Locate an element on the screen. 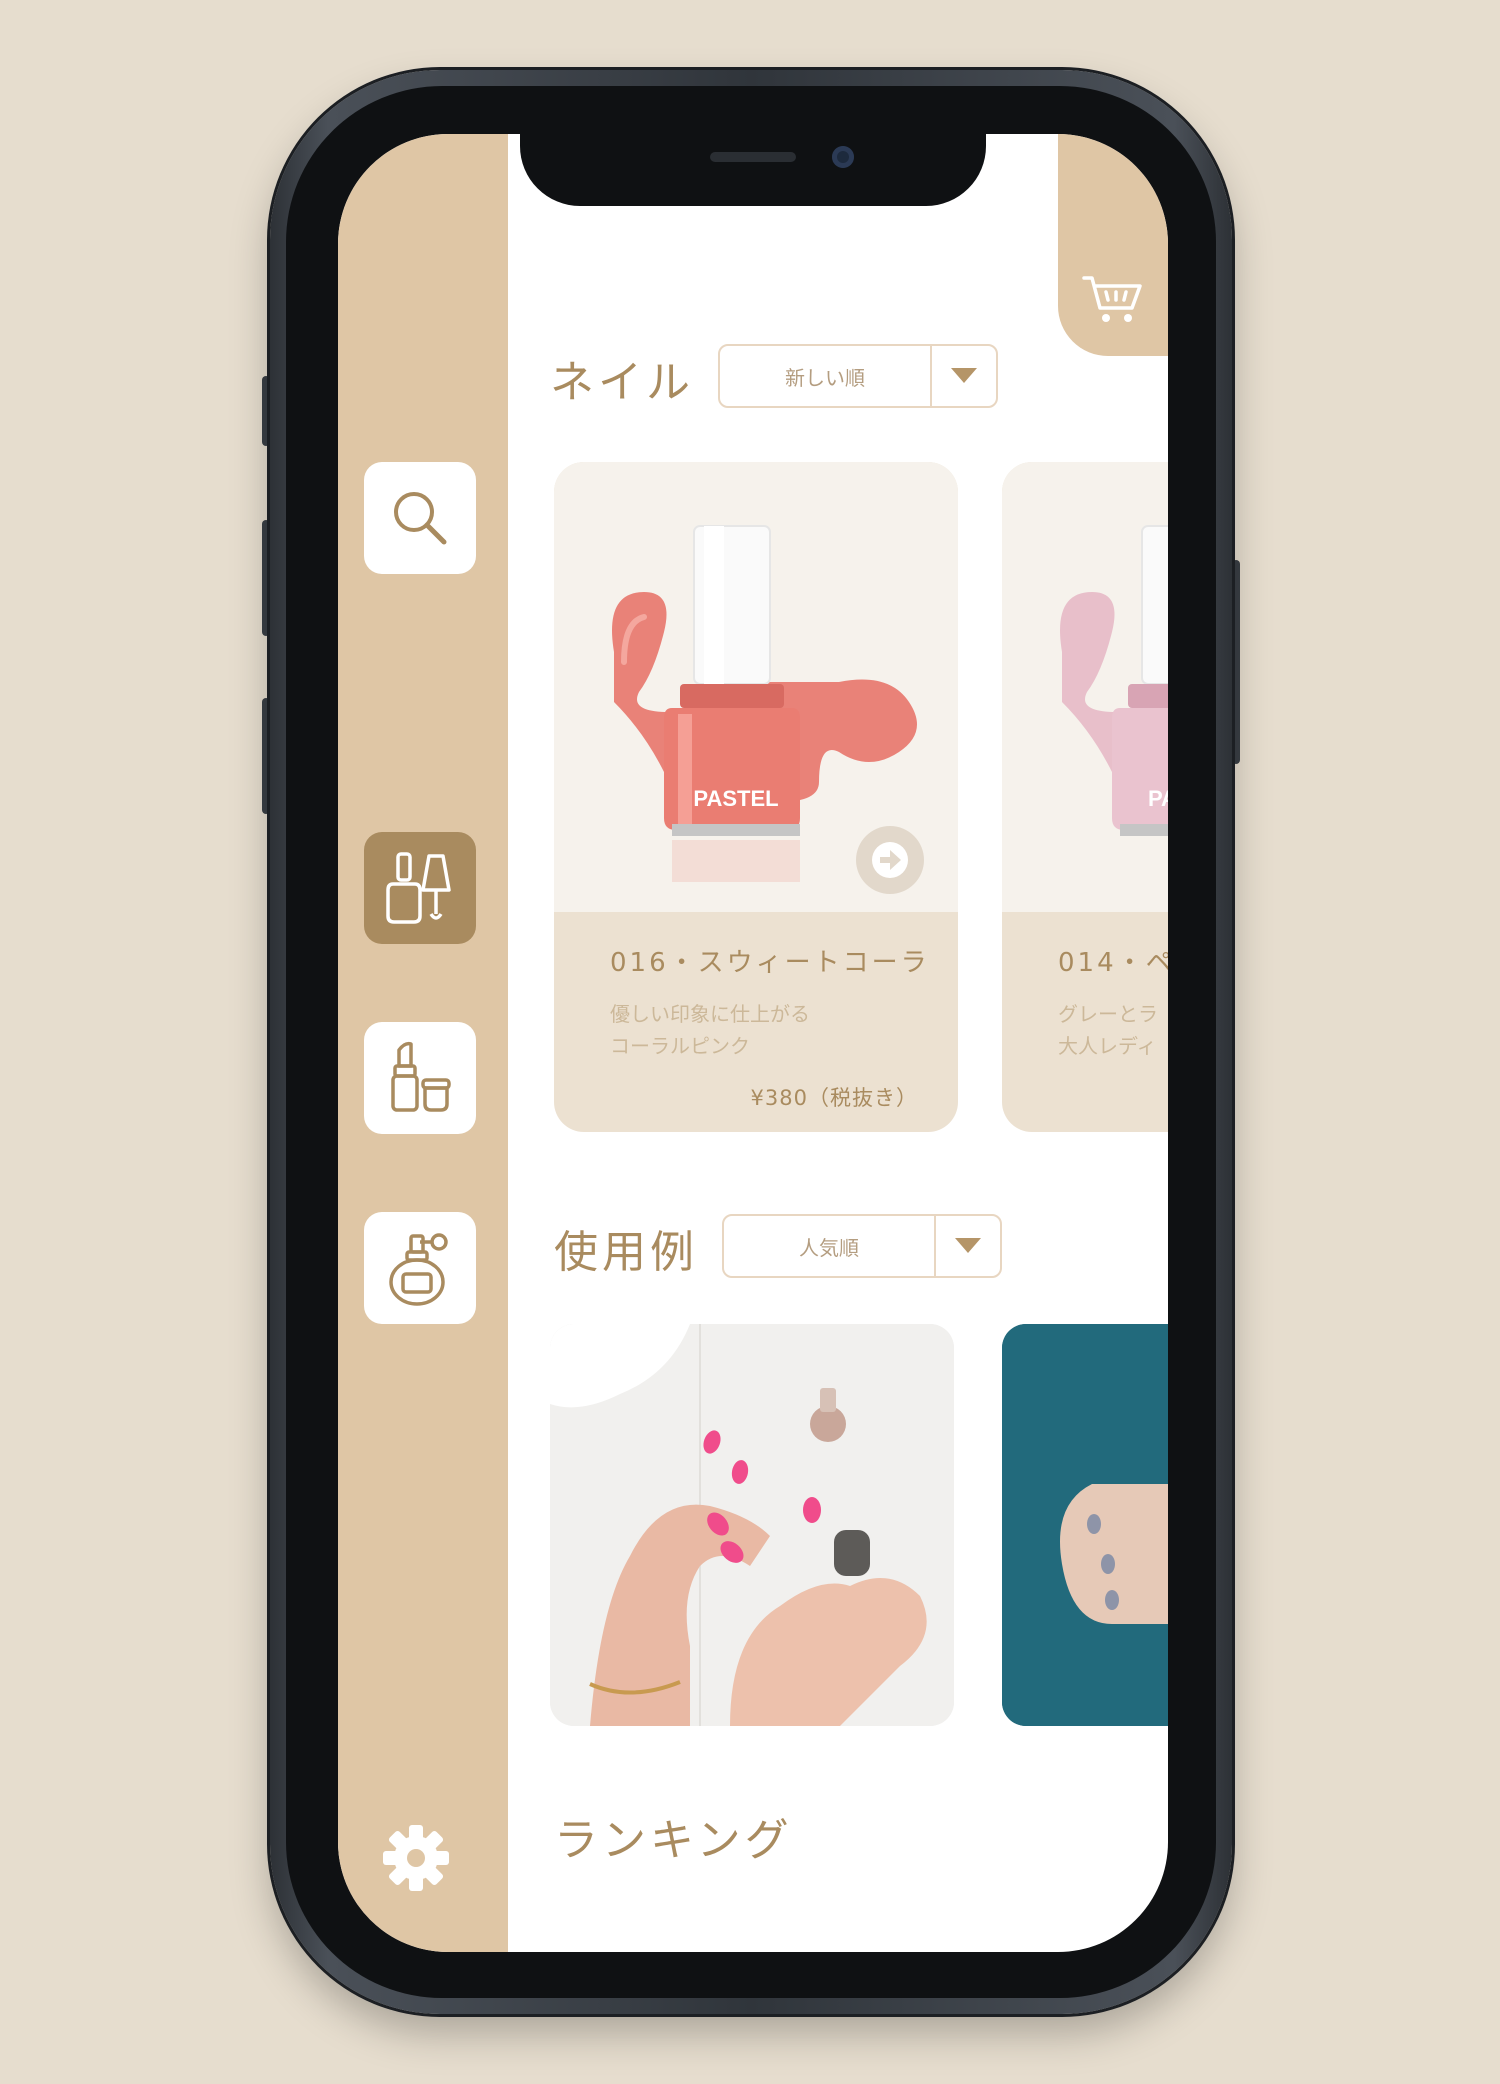 The width and height of the screenshot is (1500, 2084). product-description-line: 大人レディ is located at coordinates (1107, 1046).